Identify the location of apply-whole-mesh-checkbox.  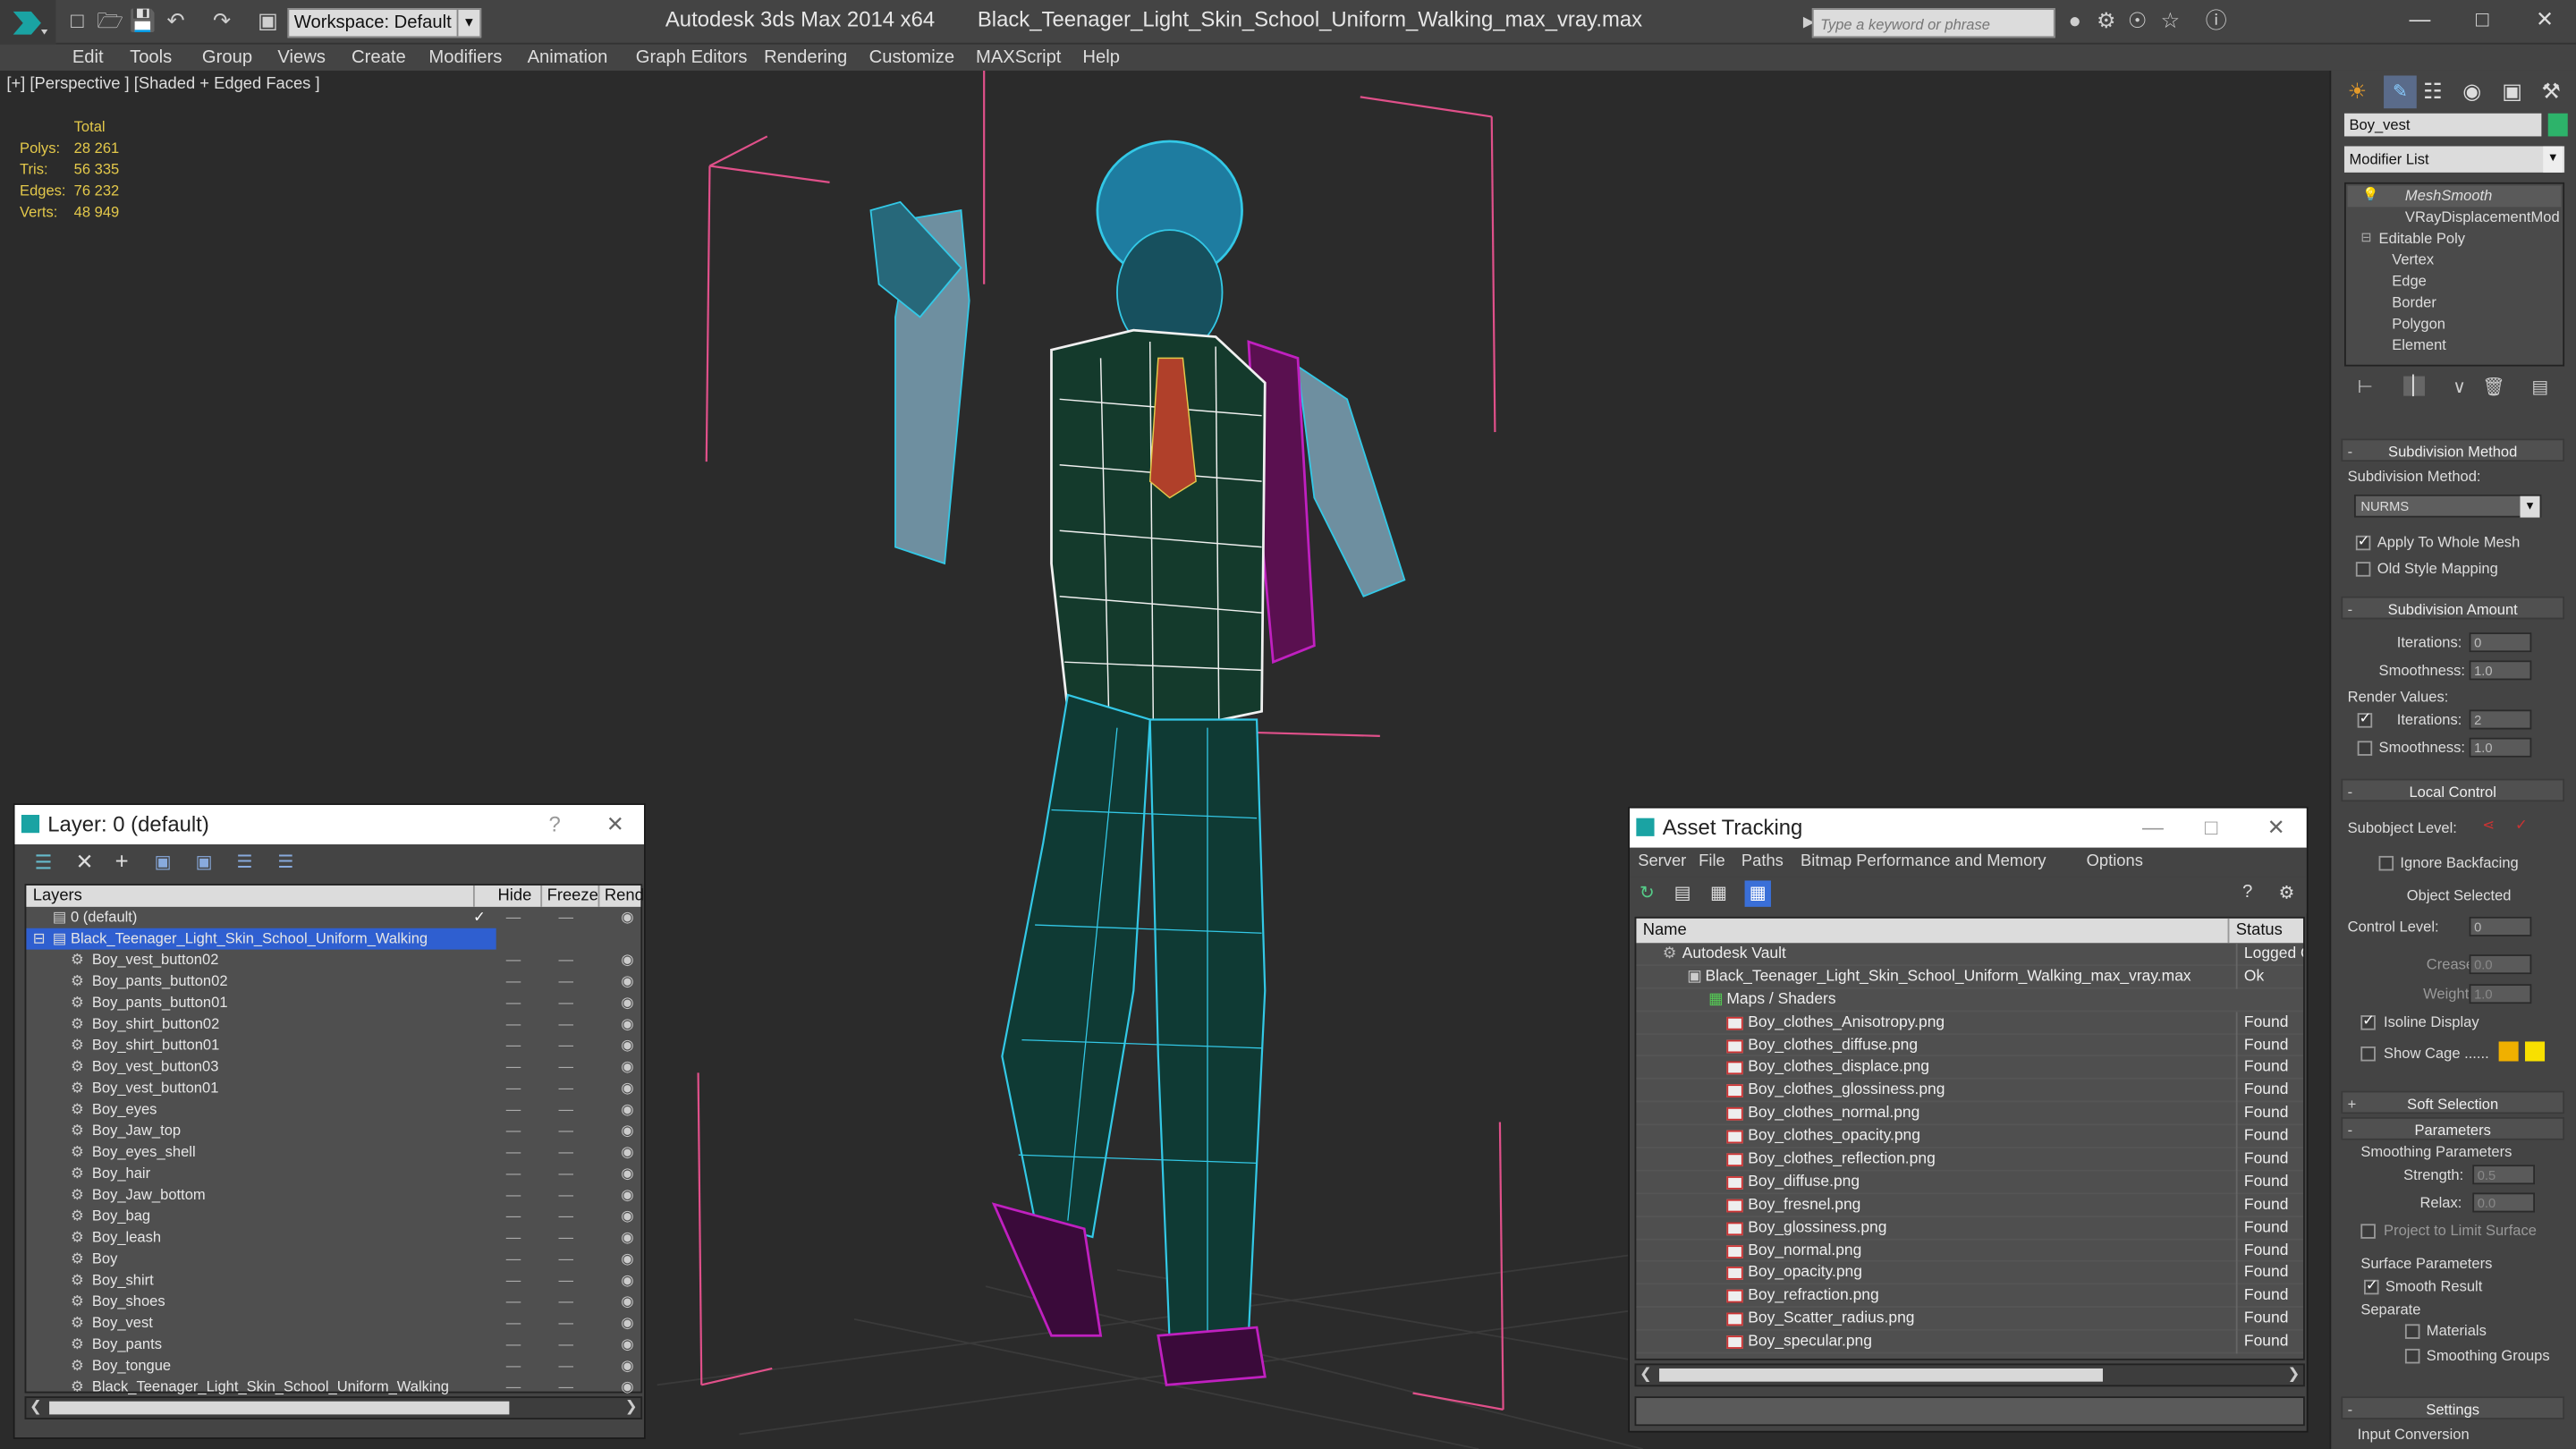
(2363, 541).